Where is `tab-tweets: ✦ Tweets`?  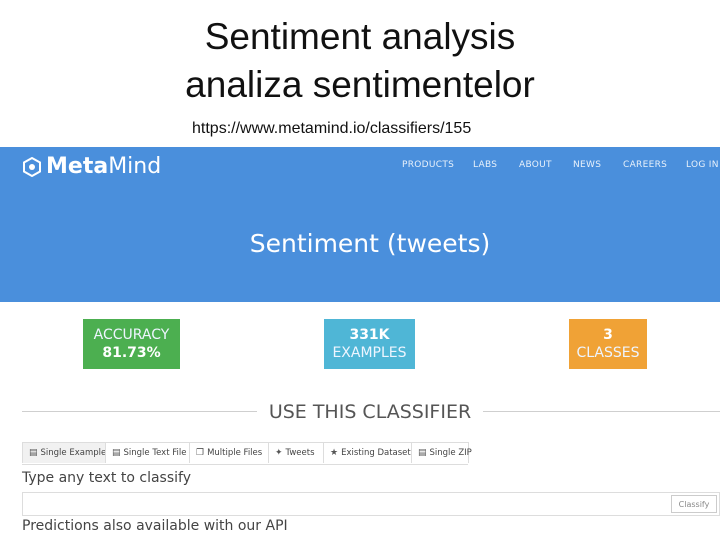 tab-tweets: ✦ Tweets is located at coordinates (296, 452).